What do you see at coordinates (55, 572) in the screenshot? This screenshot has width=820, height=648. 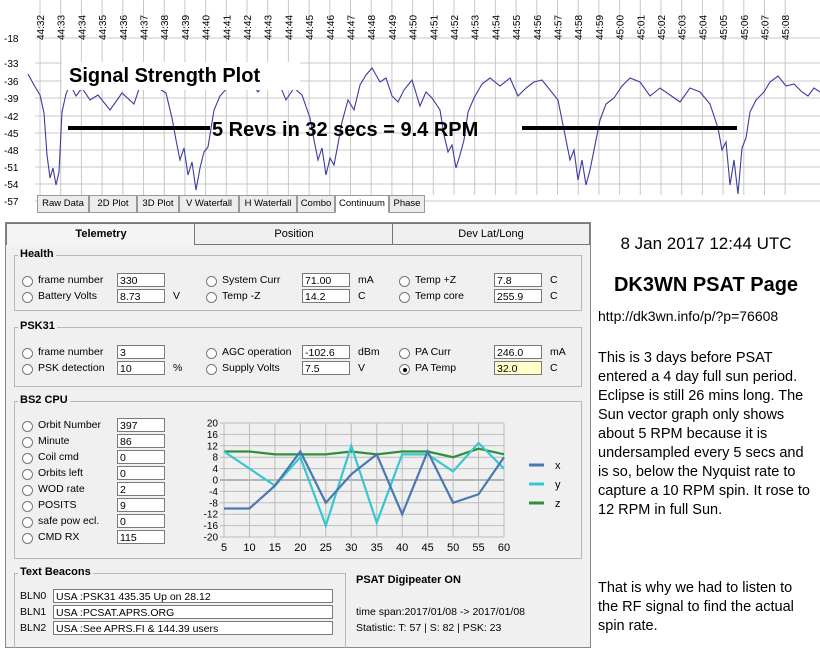 I see `text-beacons-title: Text Beacons` at bounding box center [55, 572].